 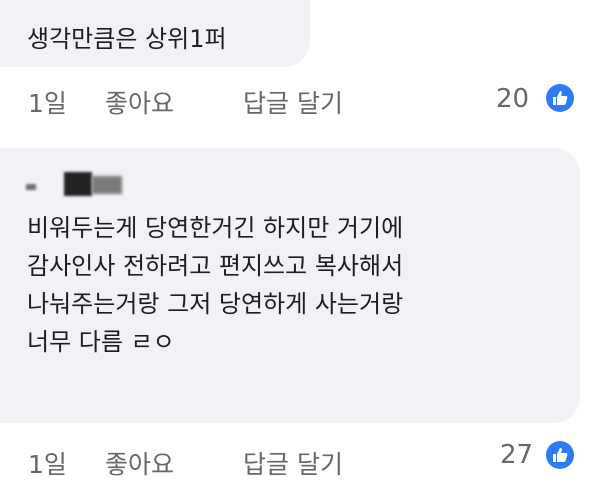 I want to click on comment-text-line: 나눠주는거랑 그저 당연하게 사는거랑, so click(x=215, y=304).